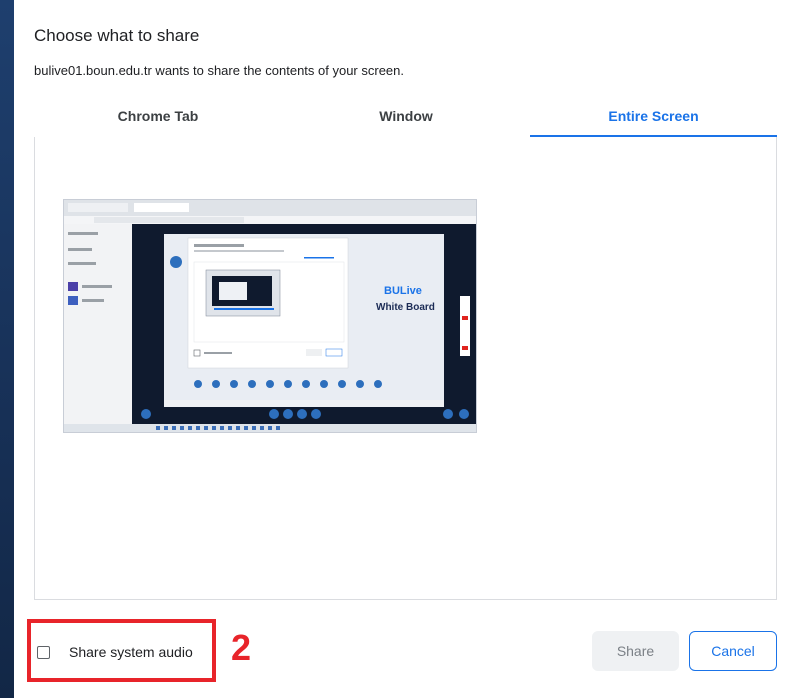  I want to click on tab-chrome-tab: Chrome Tab, so click(158, 119).